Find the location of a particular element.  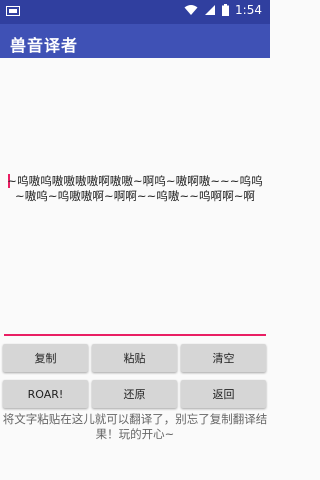

status-icons: 1:54 is located at coordinates (223, 10).